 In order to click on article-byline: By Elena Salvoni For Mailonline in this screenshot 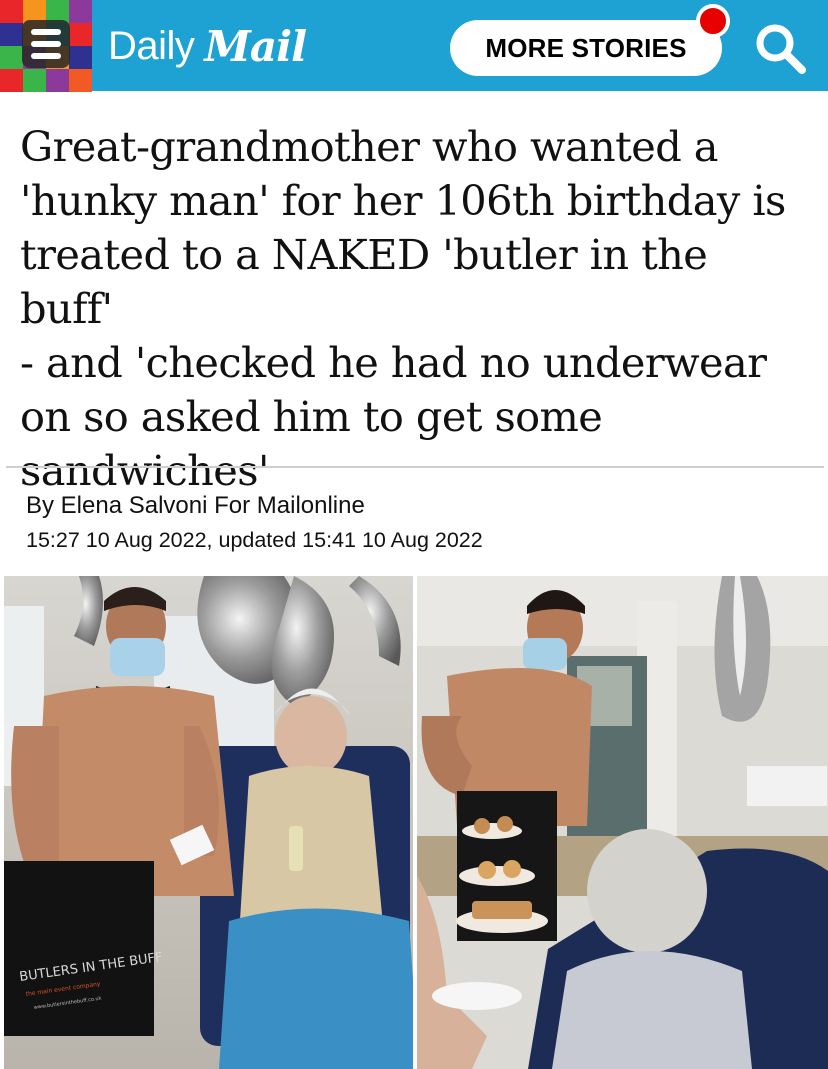, I will do `click(195, 506)`.